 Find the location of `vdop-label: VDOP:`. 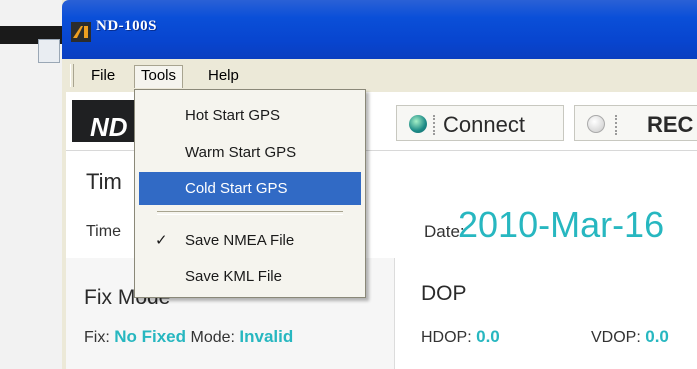

vdop-label: VDOP: is located at coordinates (616, 337).